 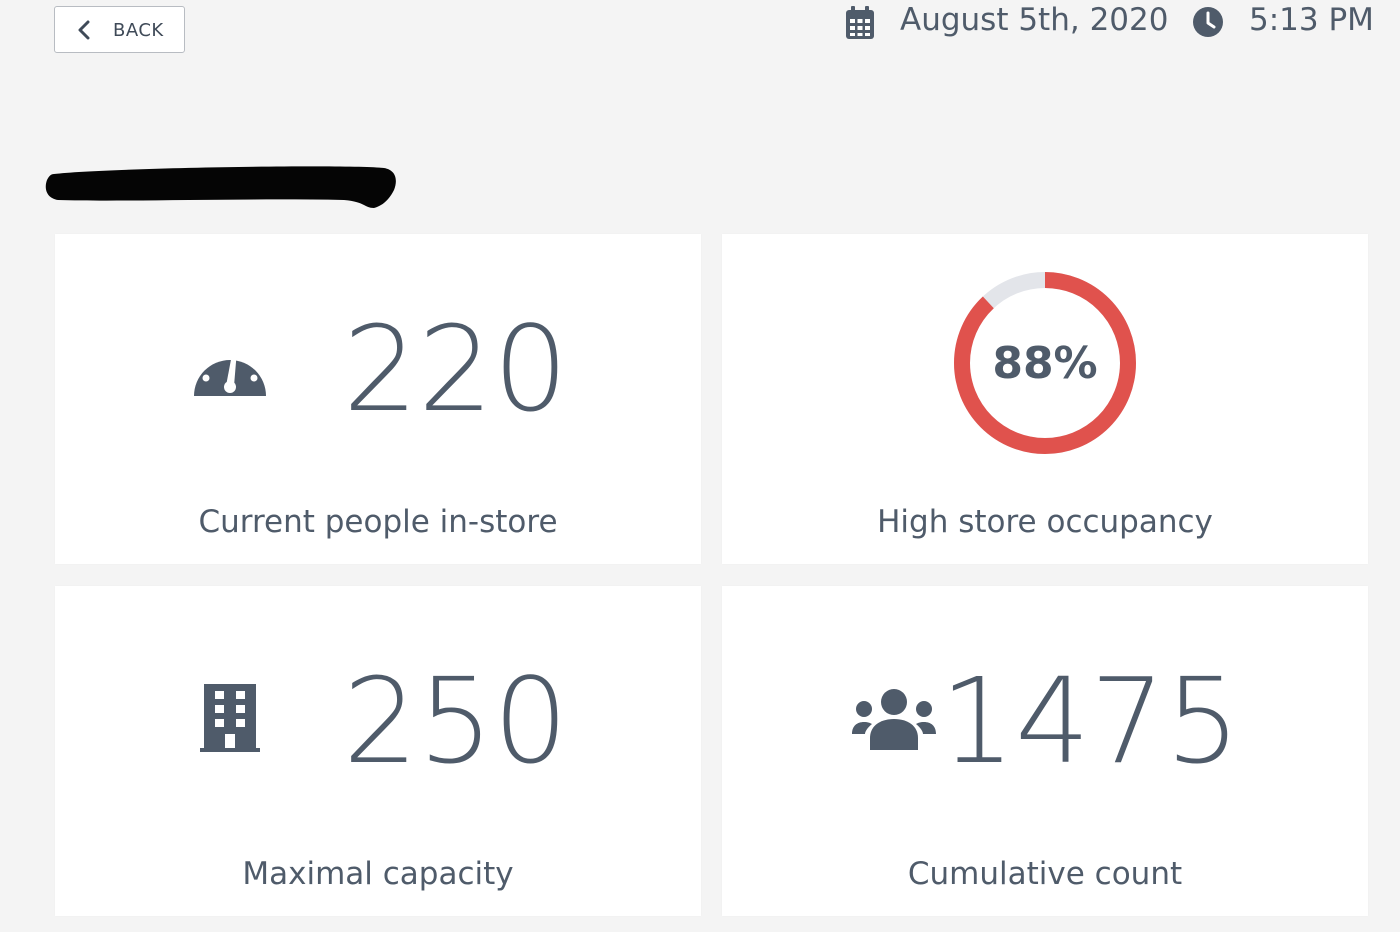 I want to click on users-icon, so click(x=894, y=719).